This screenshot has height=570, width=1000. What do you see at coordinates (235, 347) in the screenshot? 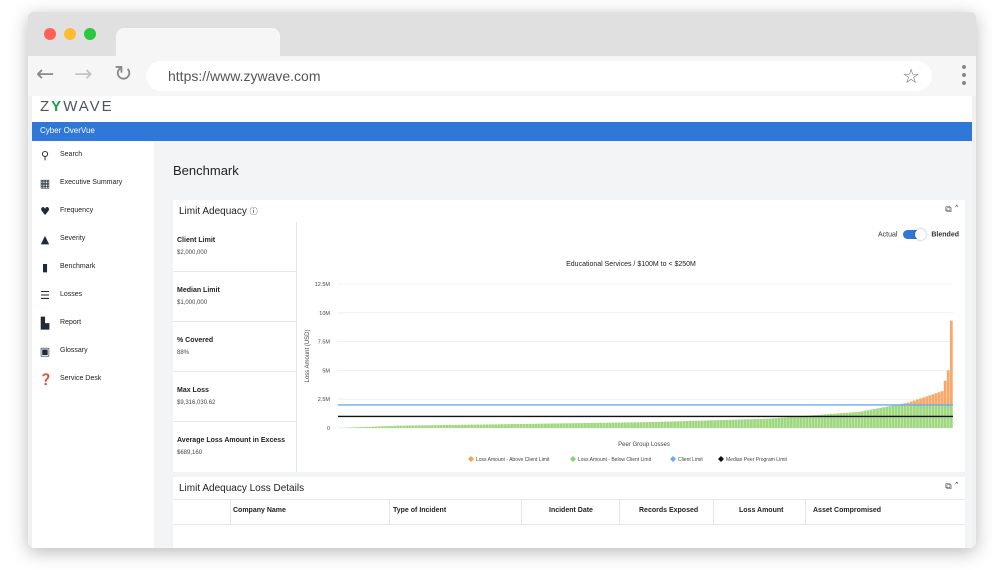
I see `stat-percent-covered: % Covered 88%` at bounding box center [235, 347].